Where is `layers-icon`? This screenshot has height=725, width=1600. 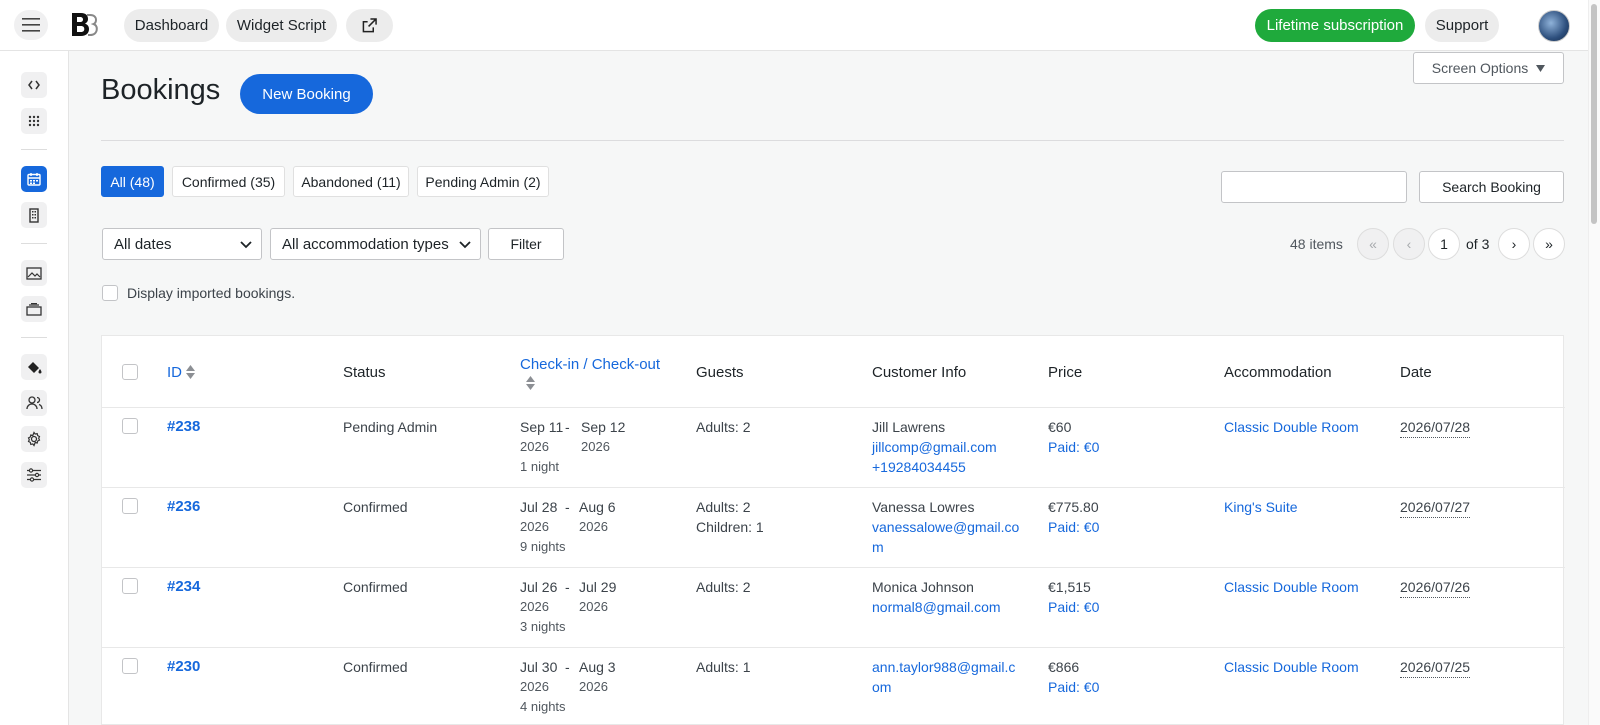
layers-icon is located at coordinates (34, 309).